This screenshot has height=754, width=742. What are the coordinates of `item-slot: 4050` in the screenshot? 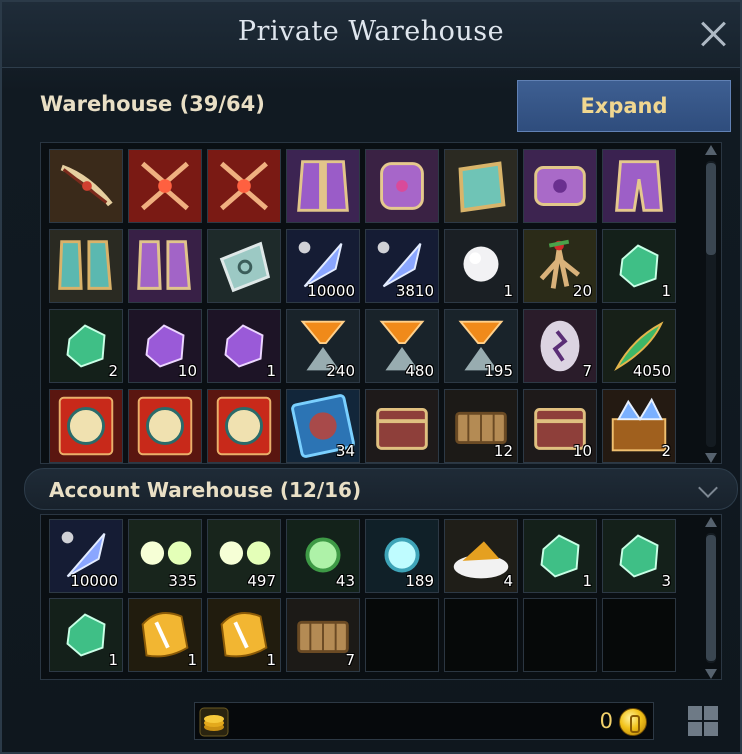 It's located at (639, 346).